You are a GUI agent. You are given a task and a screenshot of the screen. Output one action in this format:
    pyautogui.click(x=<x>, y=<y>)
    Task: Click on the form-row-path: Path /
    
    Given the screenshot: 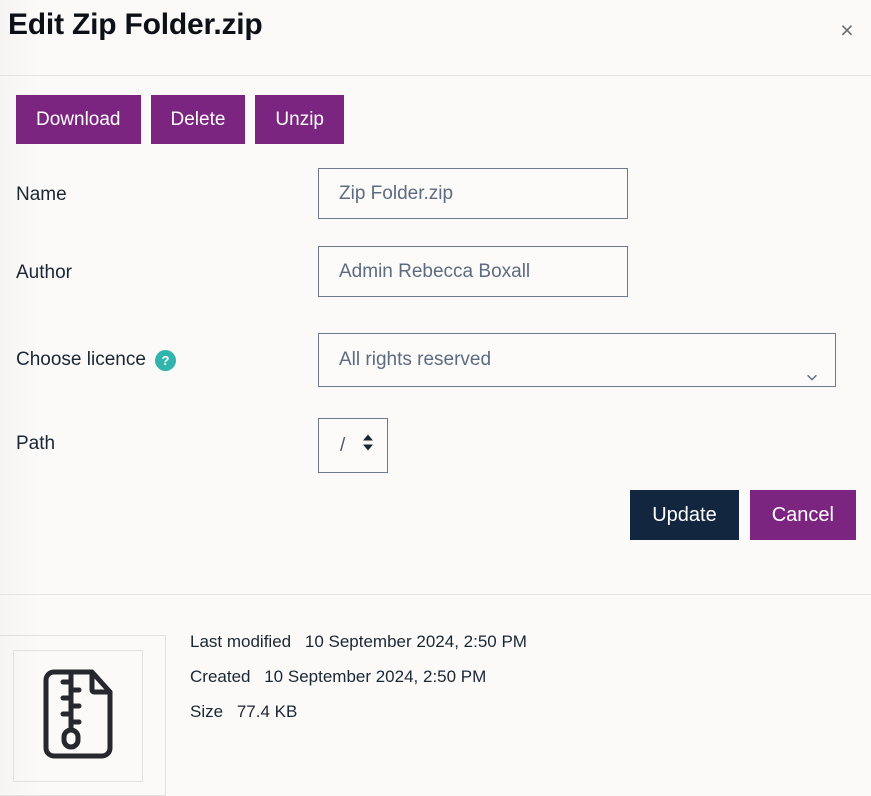 What is the action you would take?
    pyautogui.click(x=435, y=452)
    